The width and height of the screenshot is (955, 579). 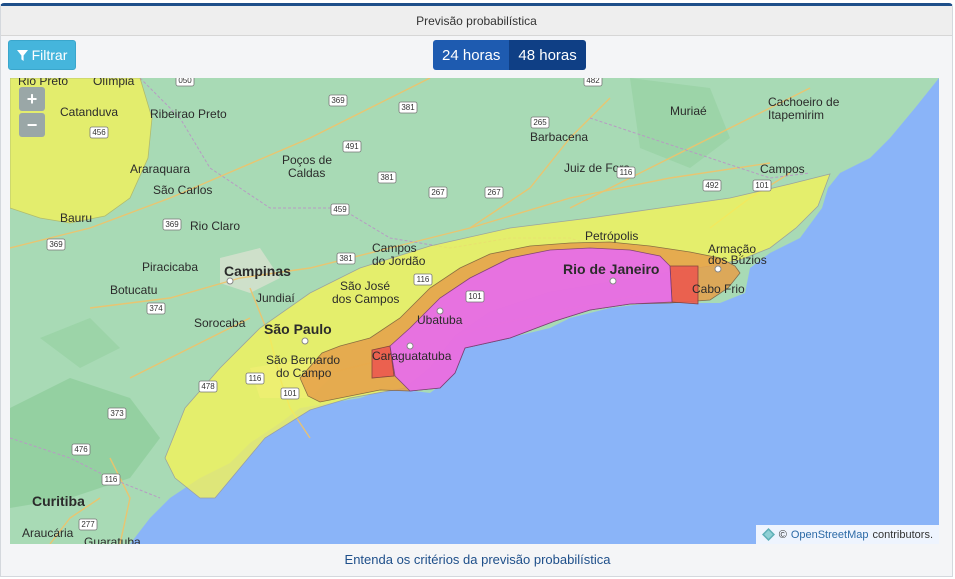 What do you see at coordinates (208, 386) in the screenshot?
I see `highway-shield: 478` at bounding box center [208, 386].